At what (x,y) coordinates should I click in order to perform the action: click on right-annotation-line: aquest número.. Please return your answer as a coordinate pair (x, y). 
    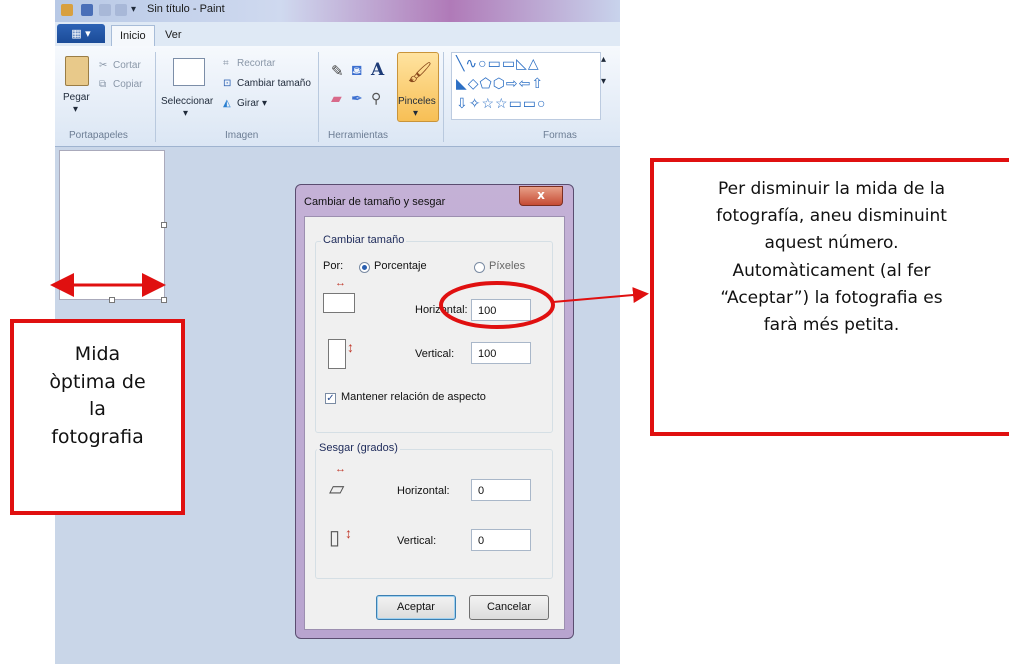
    Looking at the image, I should click on (831, 243).